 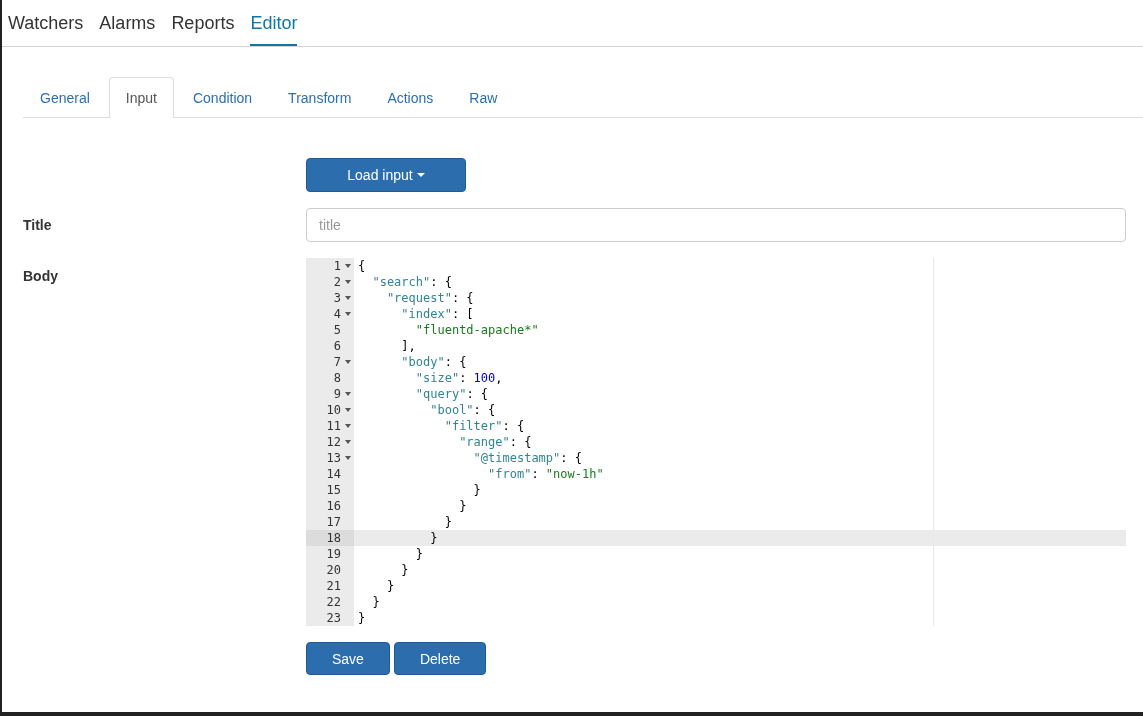 What do you see at coordinates (333, 426) in the screenshot?
I see `line-number: 11` at bounding box center [333, 426].